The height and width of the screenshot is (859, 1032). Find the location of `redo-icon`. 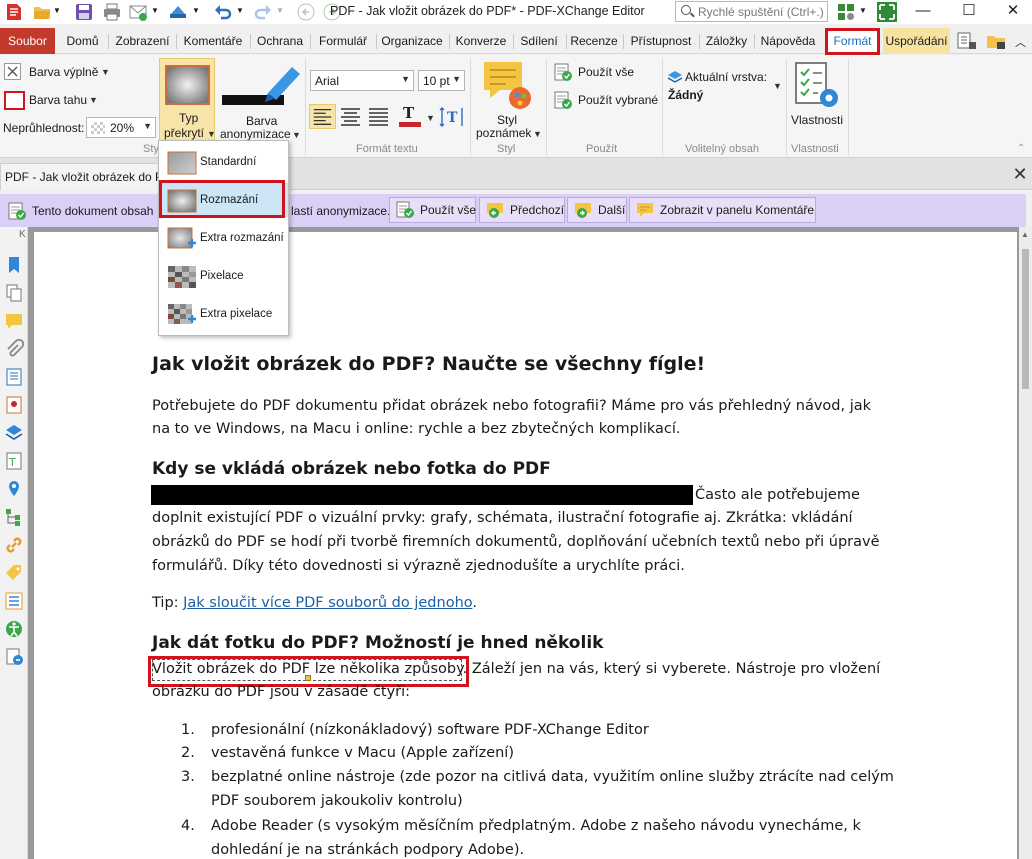

redo-icon is located at coordinates (263, 12).